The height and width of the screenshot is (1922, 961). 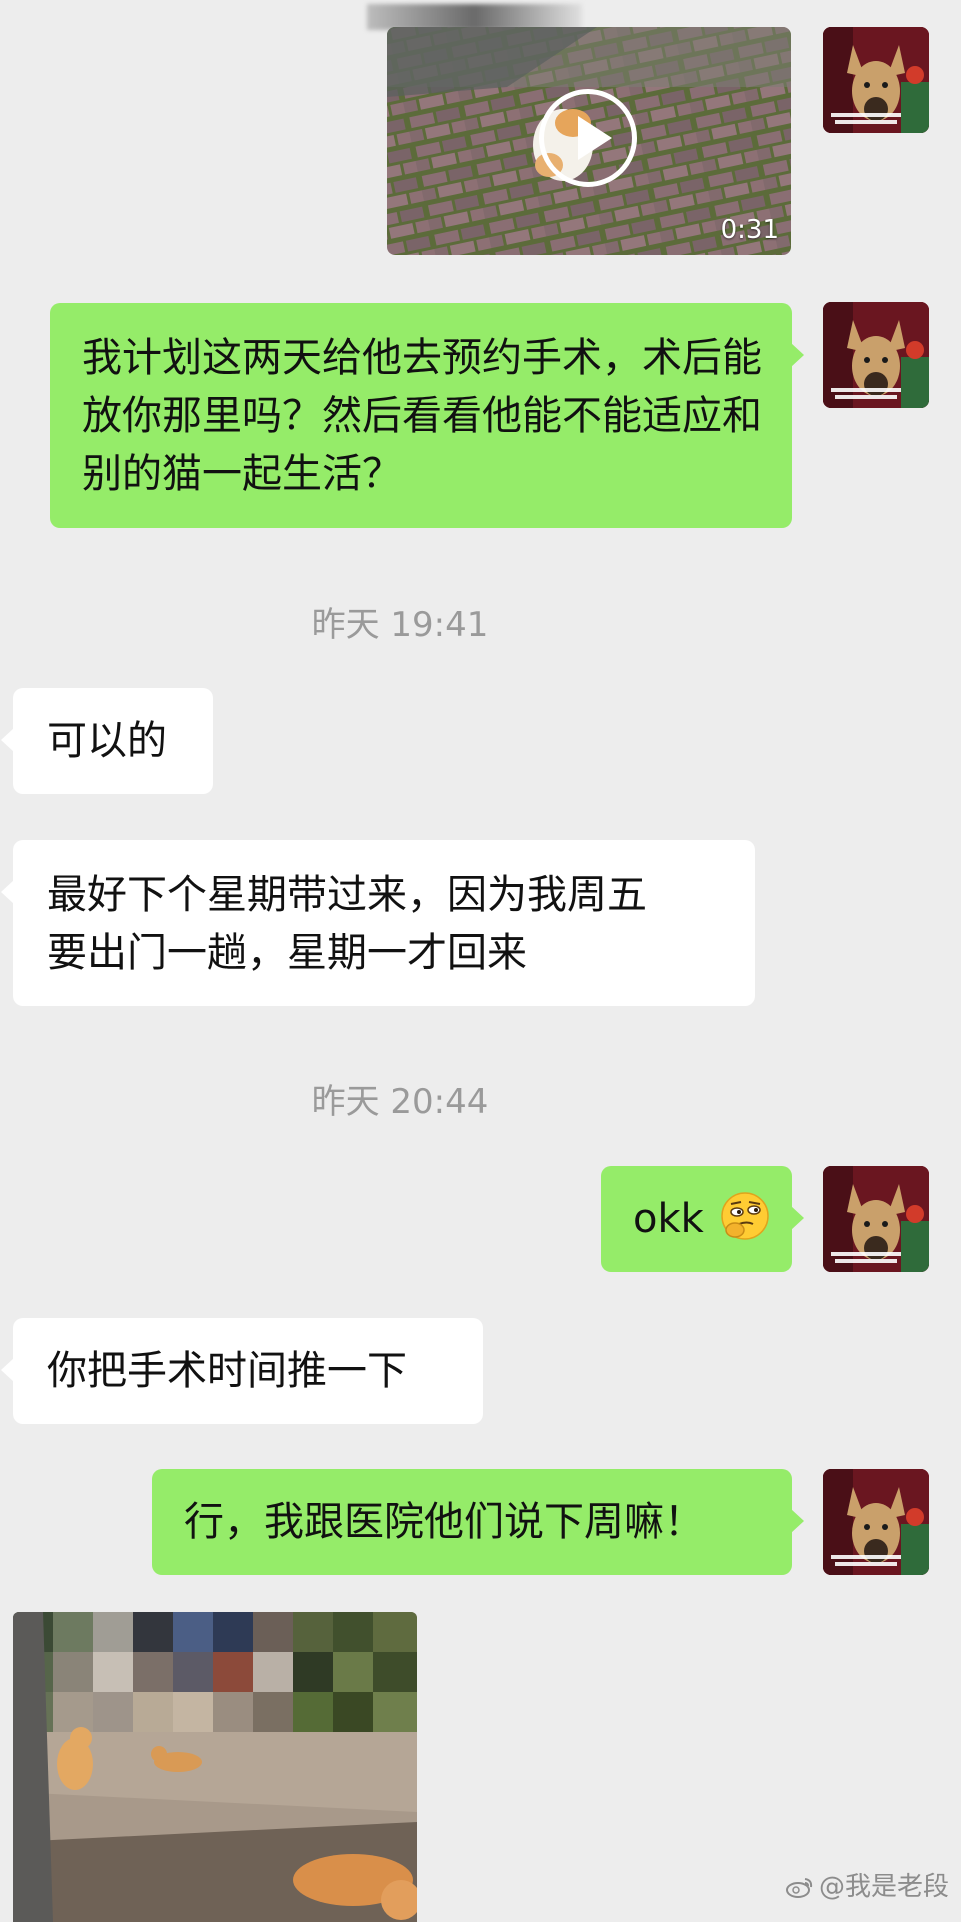 I want to click on watermark-text: @我是老段, so click(x=883, y=1887).